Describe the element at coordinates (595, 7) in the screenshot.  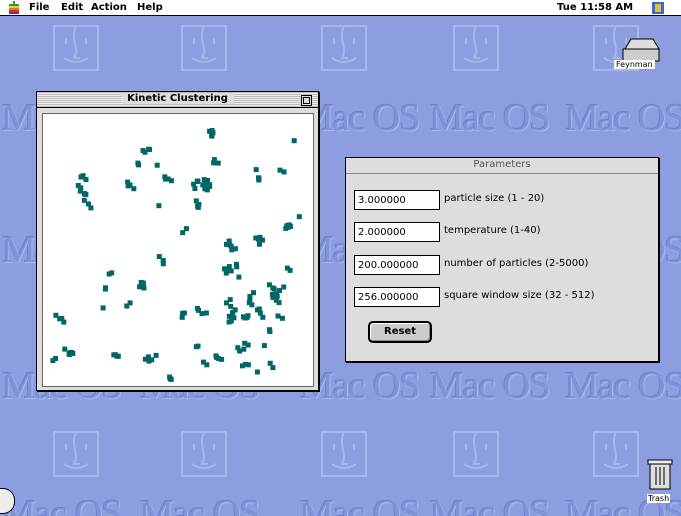
I see `menubar-clock: Tue 11:58 AM` at that location.